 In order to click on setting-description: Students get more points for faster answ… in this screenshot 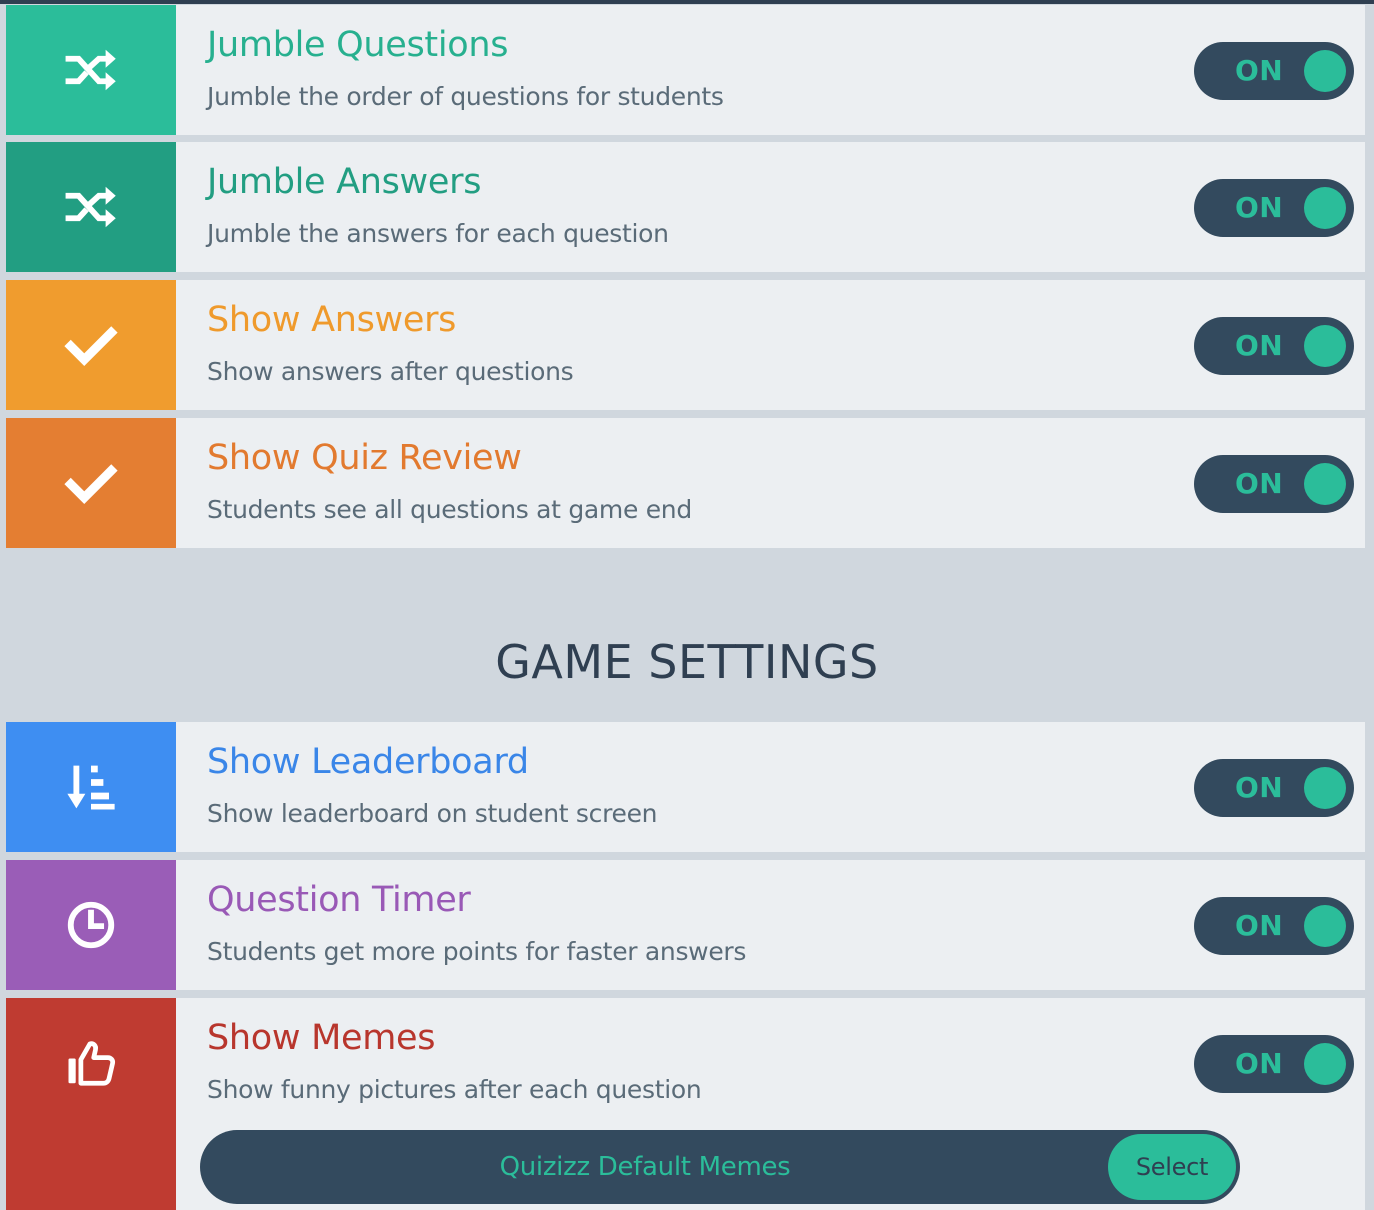, I will do `click(477, 951)`.